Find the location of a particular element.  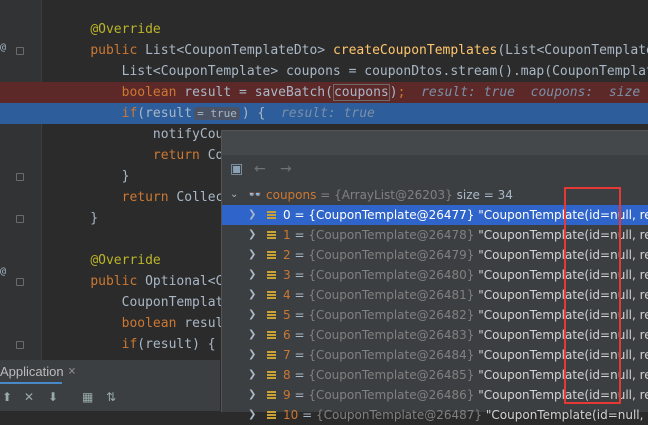

code-line-text: if(result) { is located at coordinates (137, 344).